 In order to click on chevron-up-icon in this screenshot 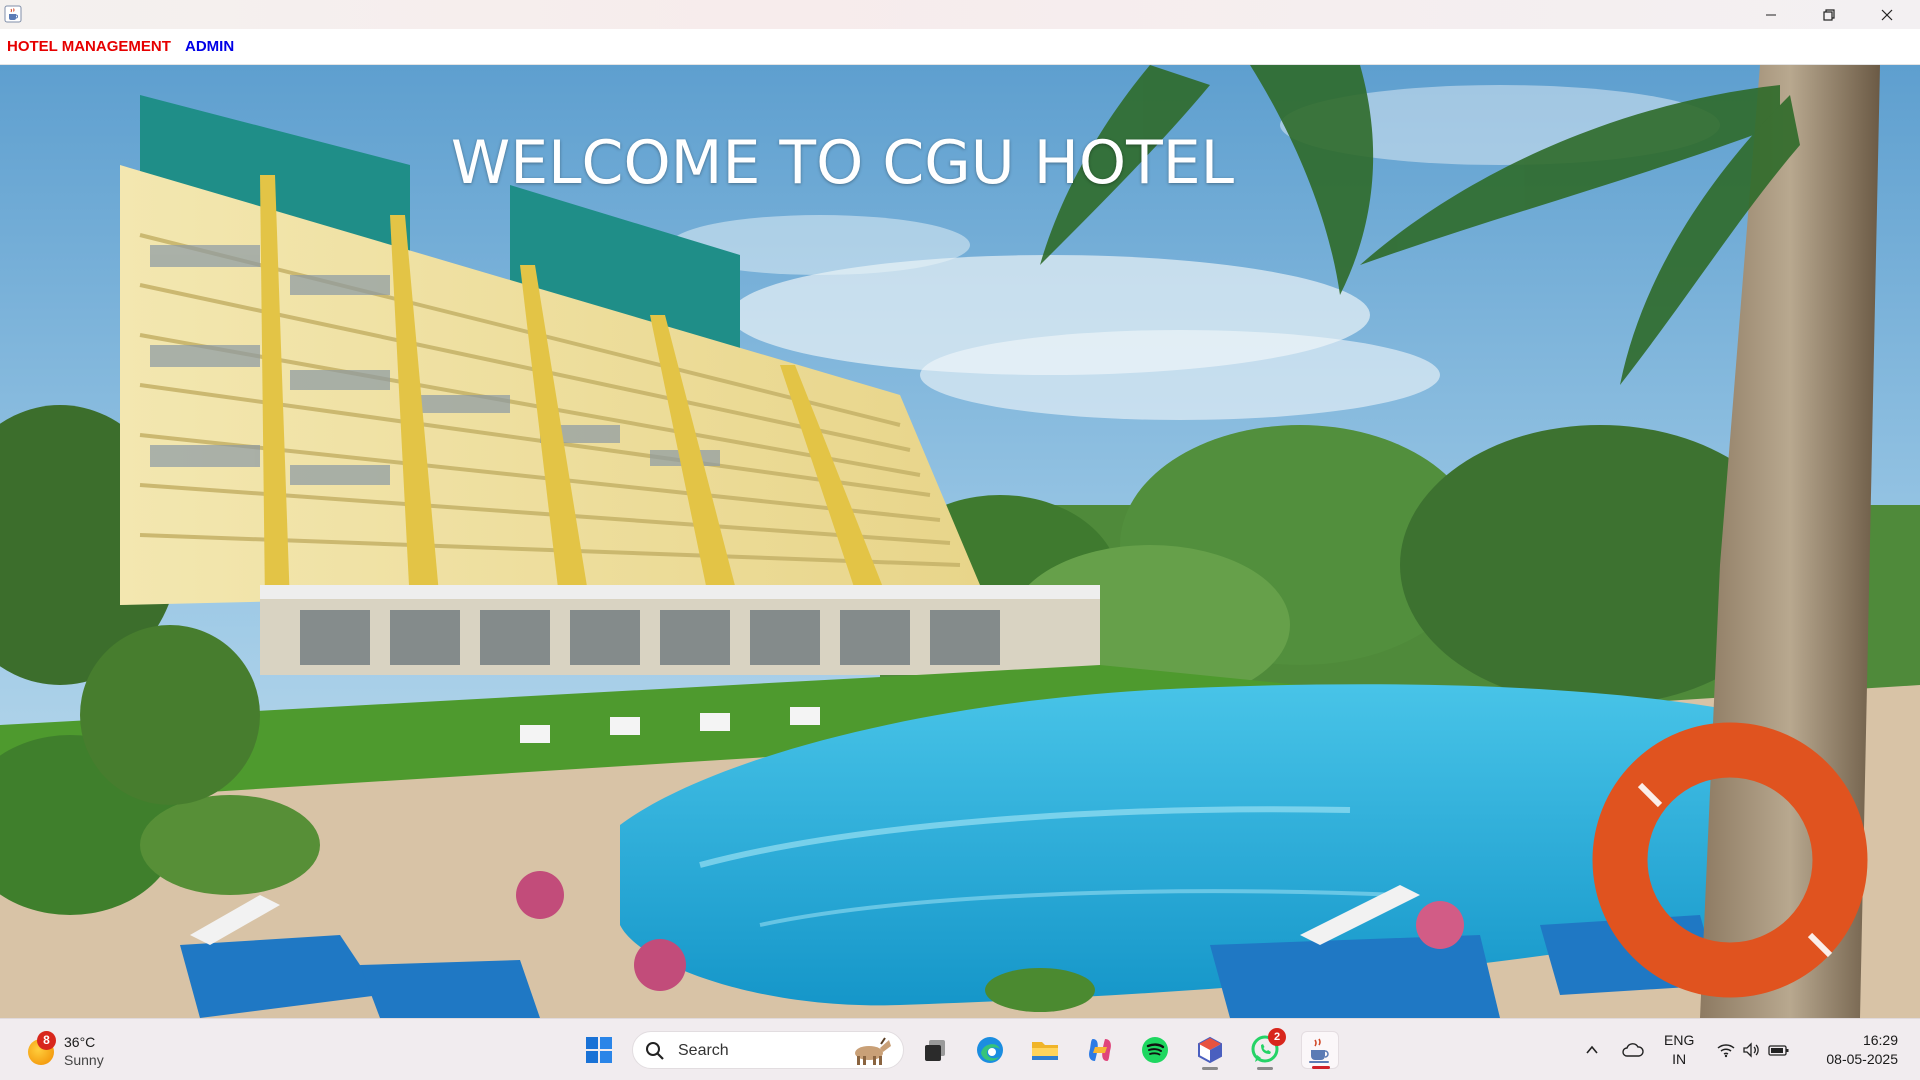, I will do `click(1592, 1049)`.